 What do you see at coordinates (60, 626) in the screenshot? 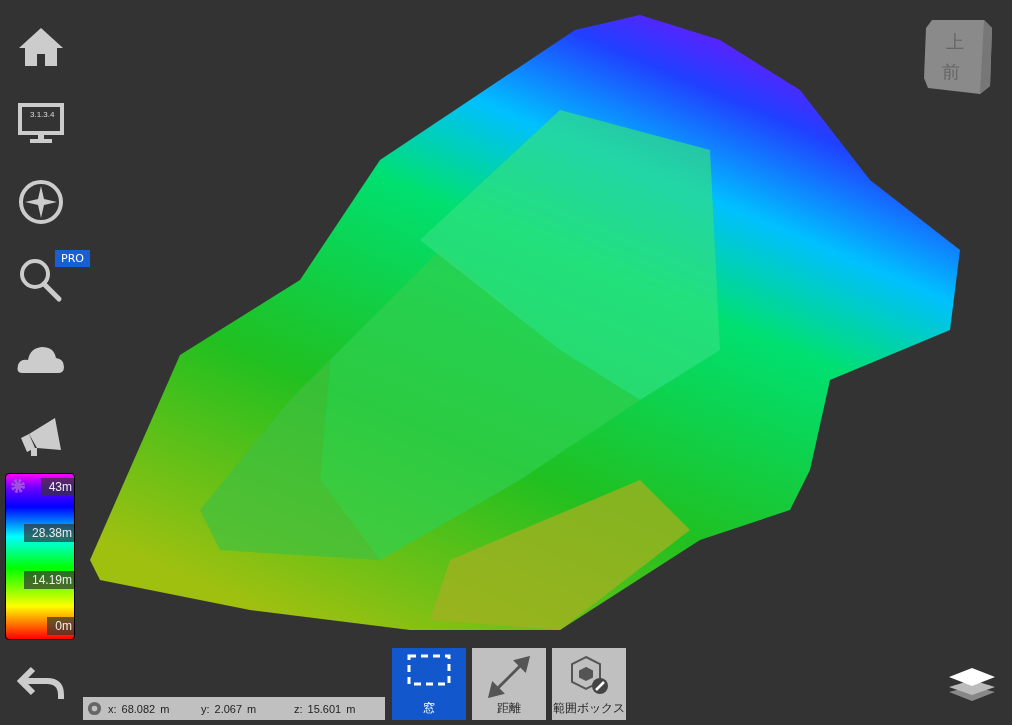
I see `scale-label: 0m` at bounding box center [60, 626].